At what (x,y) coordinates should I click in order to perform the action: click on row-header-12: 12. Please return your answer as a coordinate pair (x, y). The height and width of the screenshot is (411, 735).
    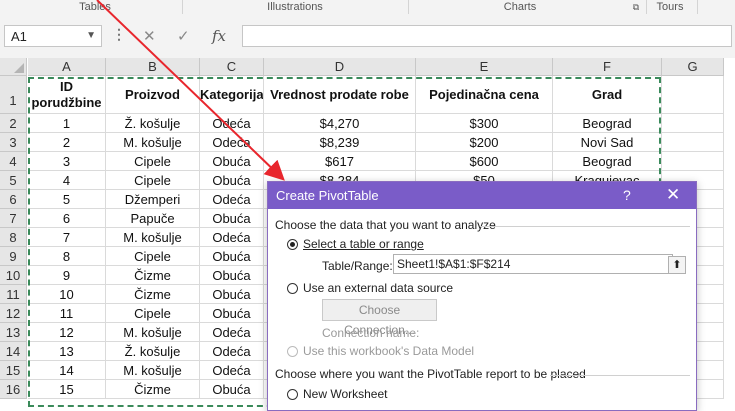
    Looking at the image, I should click on (13, 313).